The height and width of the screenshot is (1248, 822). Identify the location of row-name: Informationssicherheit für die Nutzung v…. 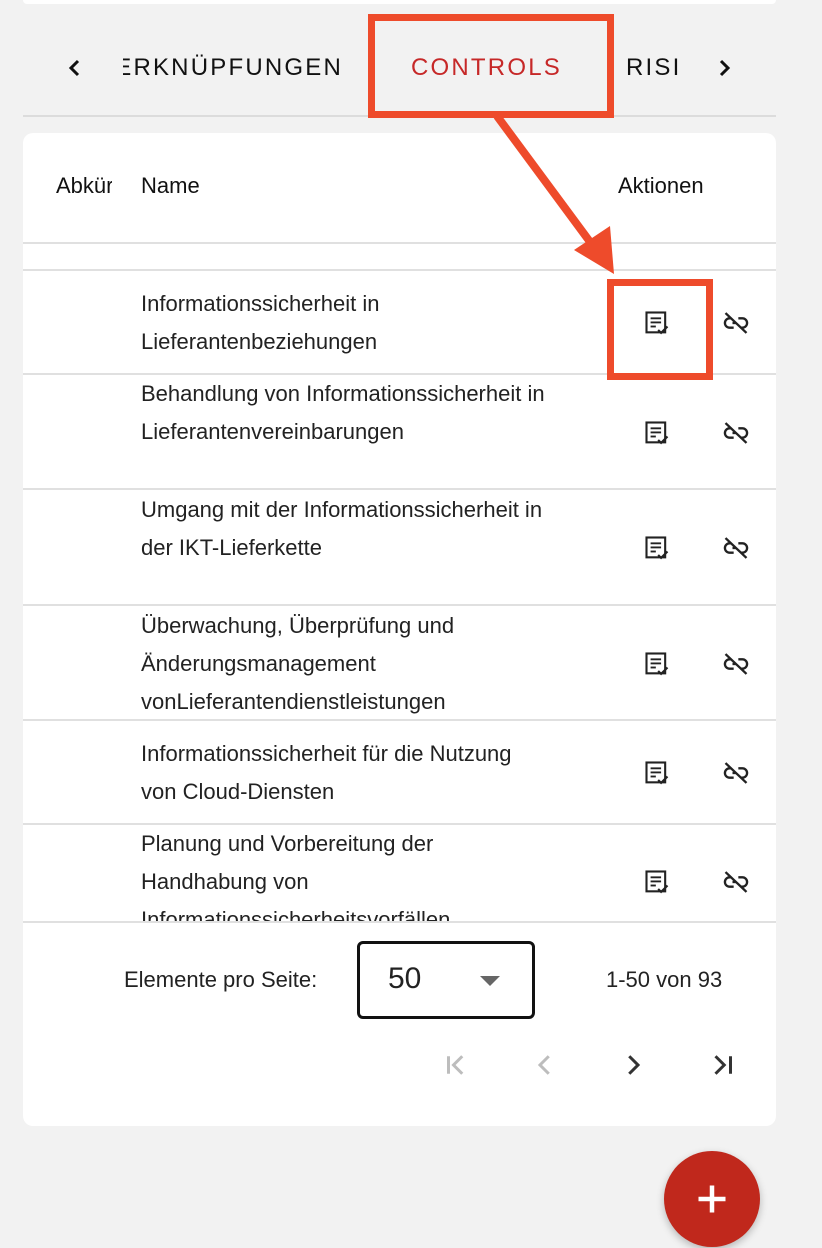
(326, 772).